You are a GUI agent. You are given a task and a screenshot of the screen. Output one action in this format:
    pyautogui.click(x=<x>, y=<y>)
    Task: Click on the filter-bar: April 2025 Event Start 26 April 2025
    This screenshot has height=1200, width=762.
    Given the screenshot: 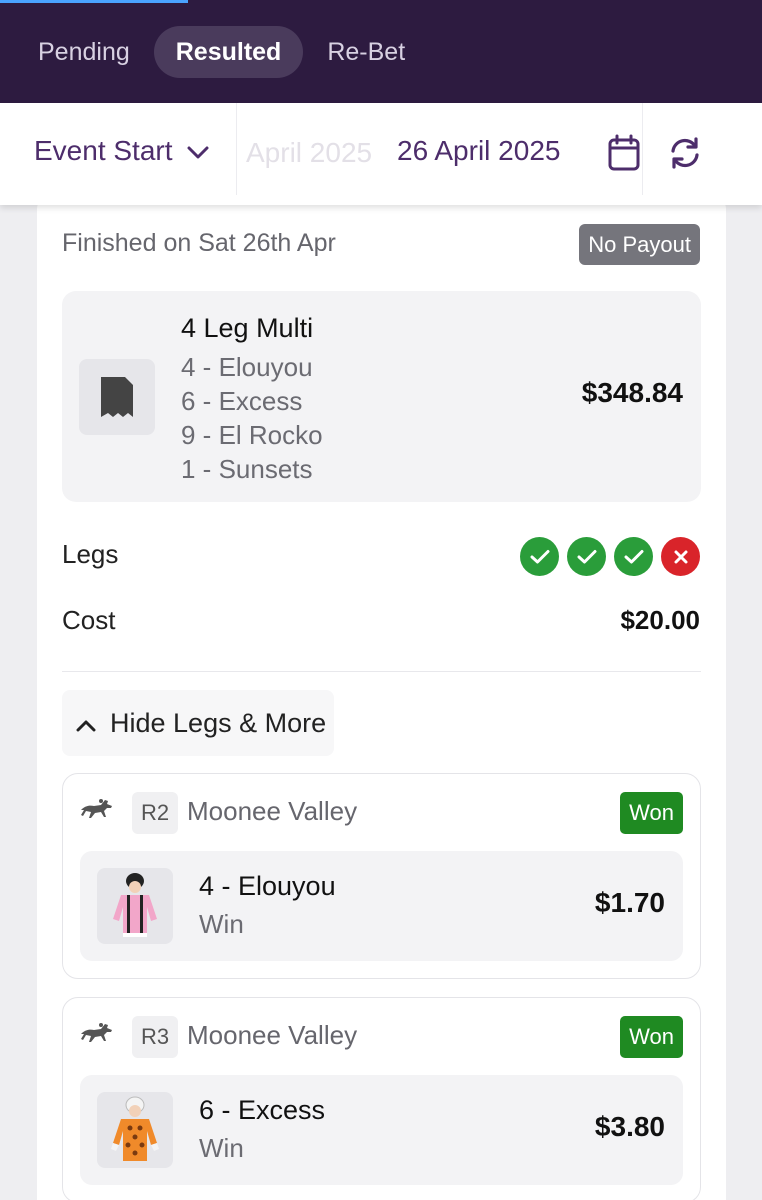 What is the action you would take?
    pyautogui.click(x=381, y=154)
    